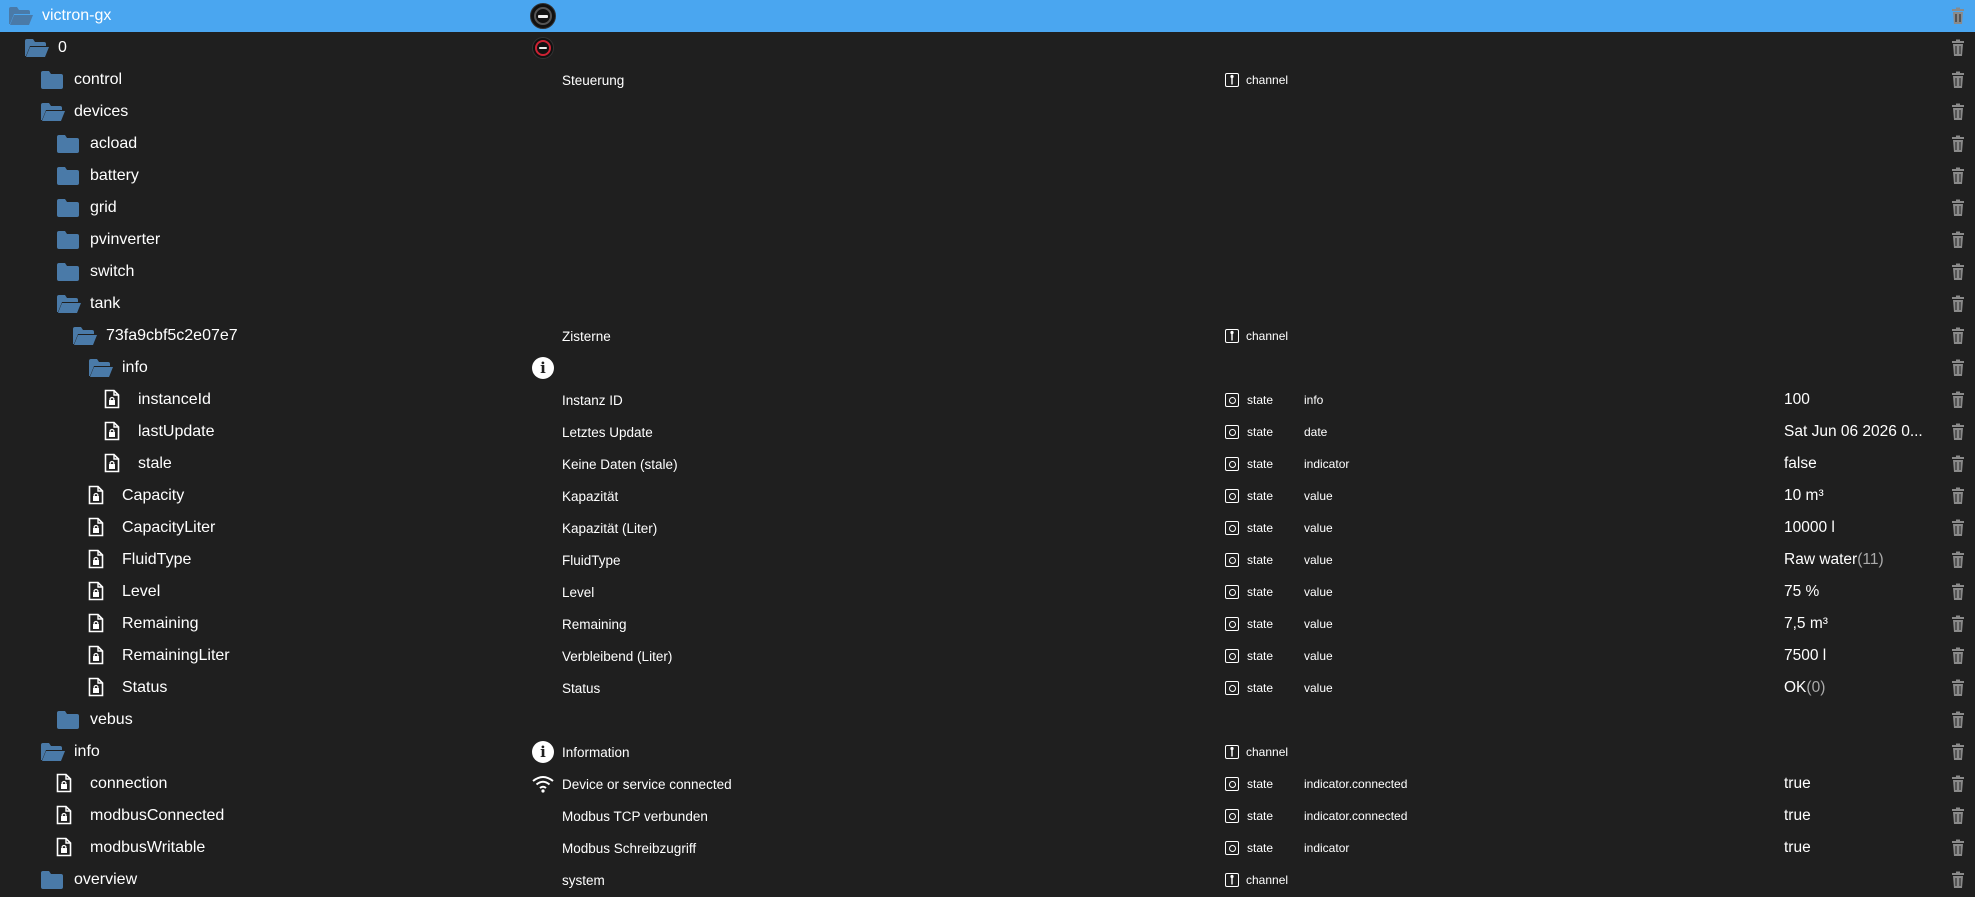  What do you see at coordinates (97, 176) in the screenshot?
I see `tree-node-name: battery` at bounding box center [97, 176].